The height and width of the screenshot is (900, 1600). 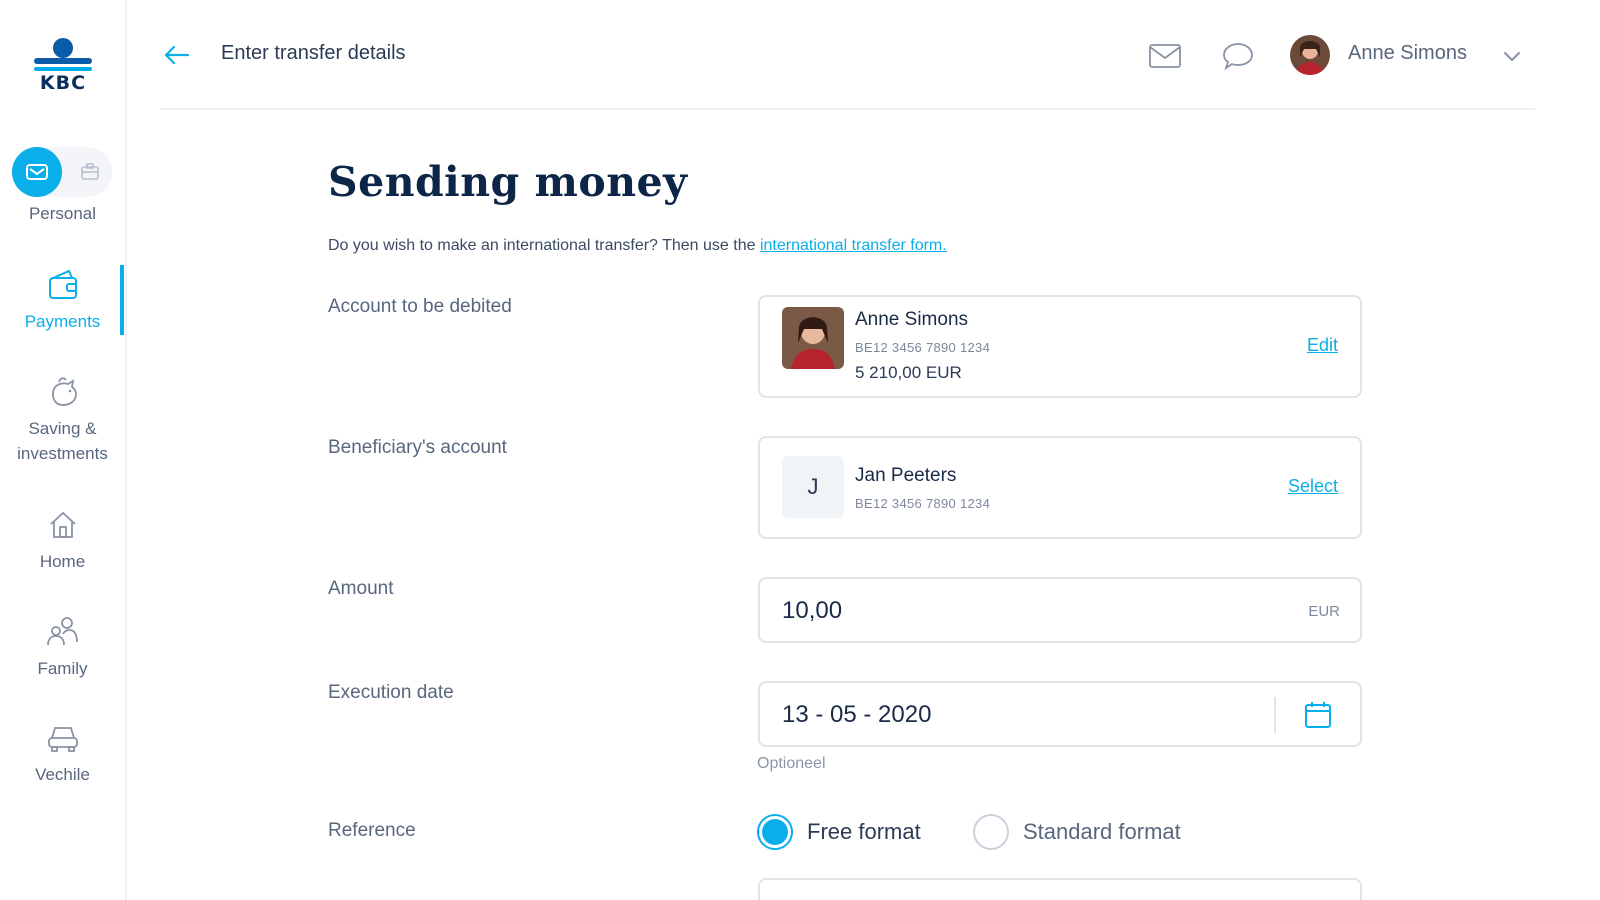 What do you see at coordinates (1238, 56) in the screenshot?
I see `chat-icon` at bounding box center [1238, 56].